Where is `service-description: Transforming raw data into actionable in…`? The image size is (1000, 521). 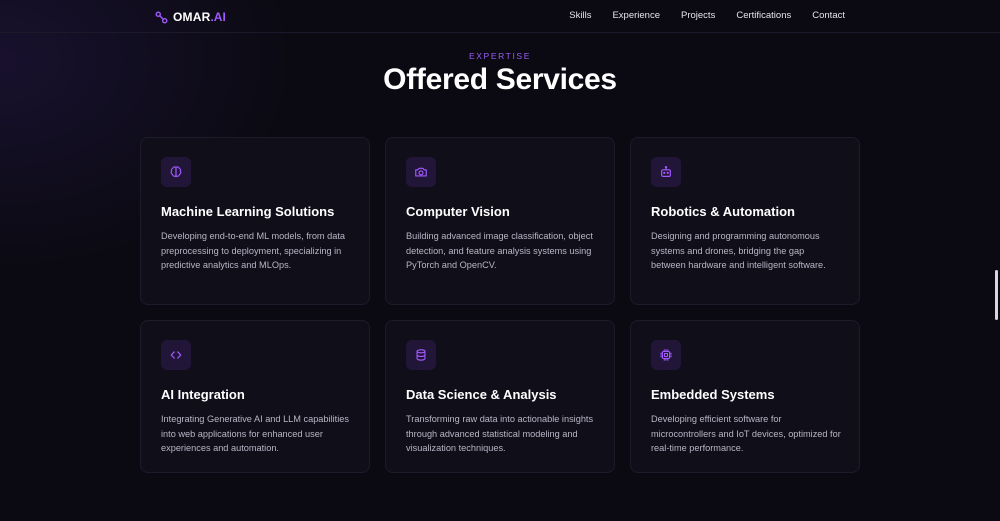 service-description: Transforming raw data into actionable in… is located at coordinates (500, 433).